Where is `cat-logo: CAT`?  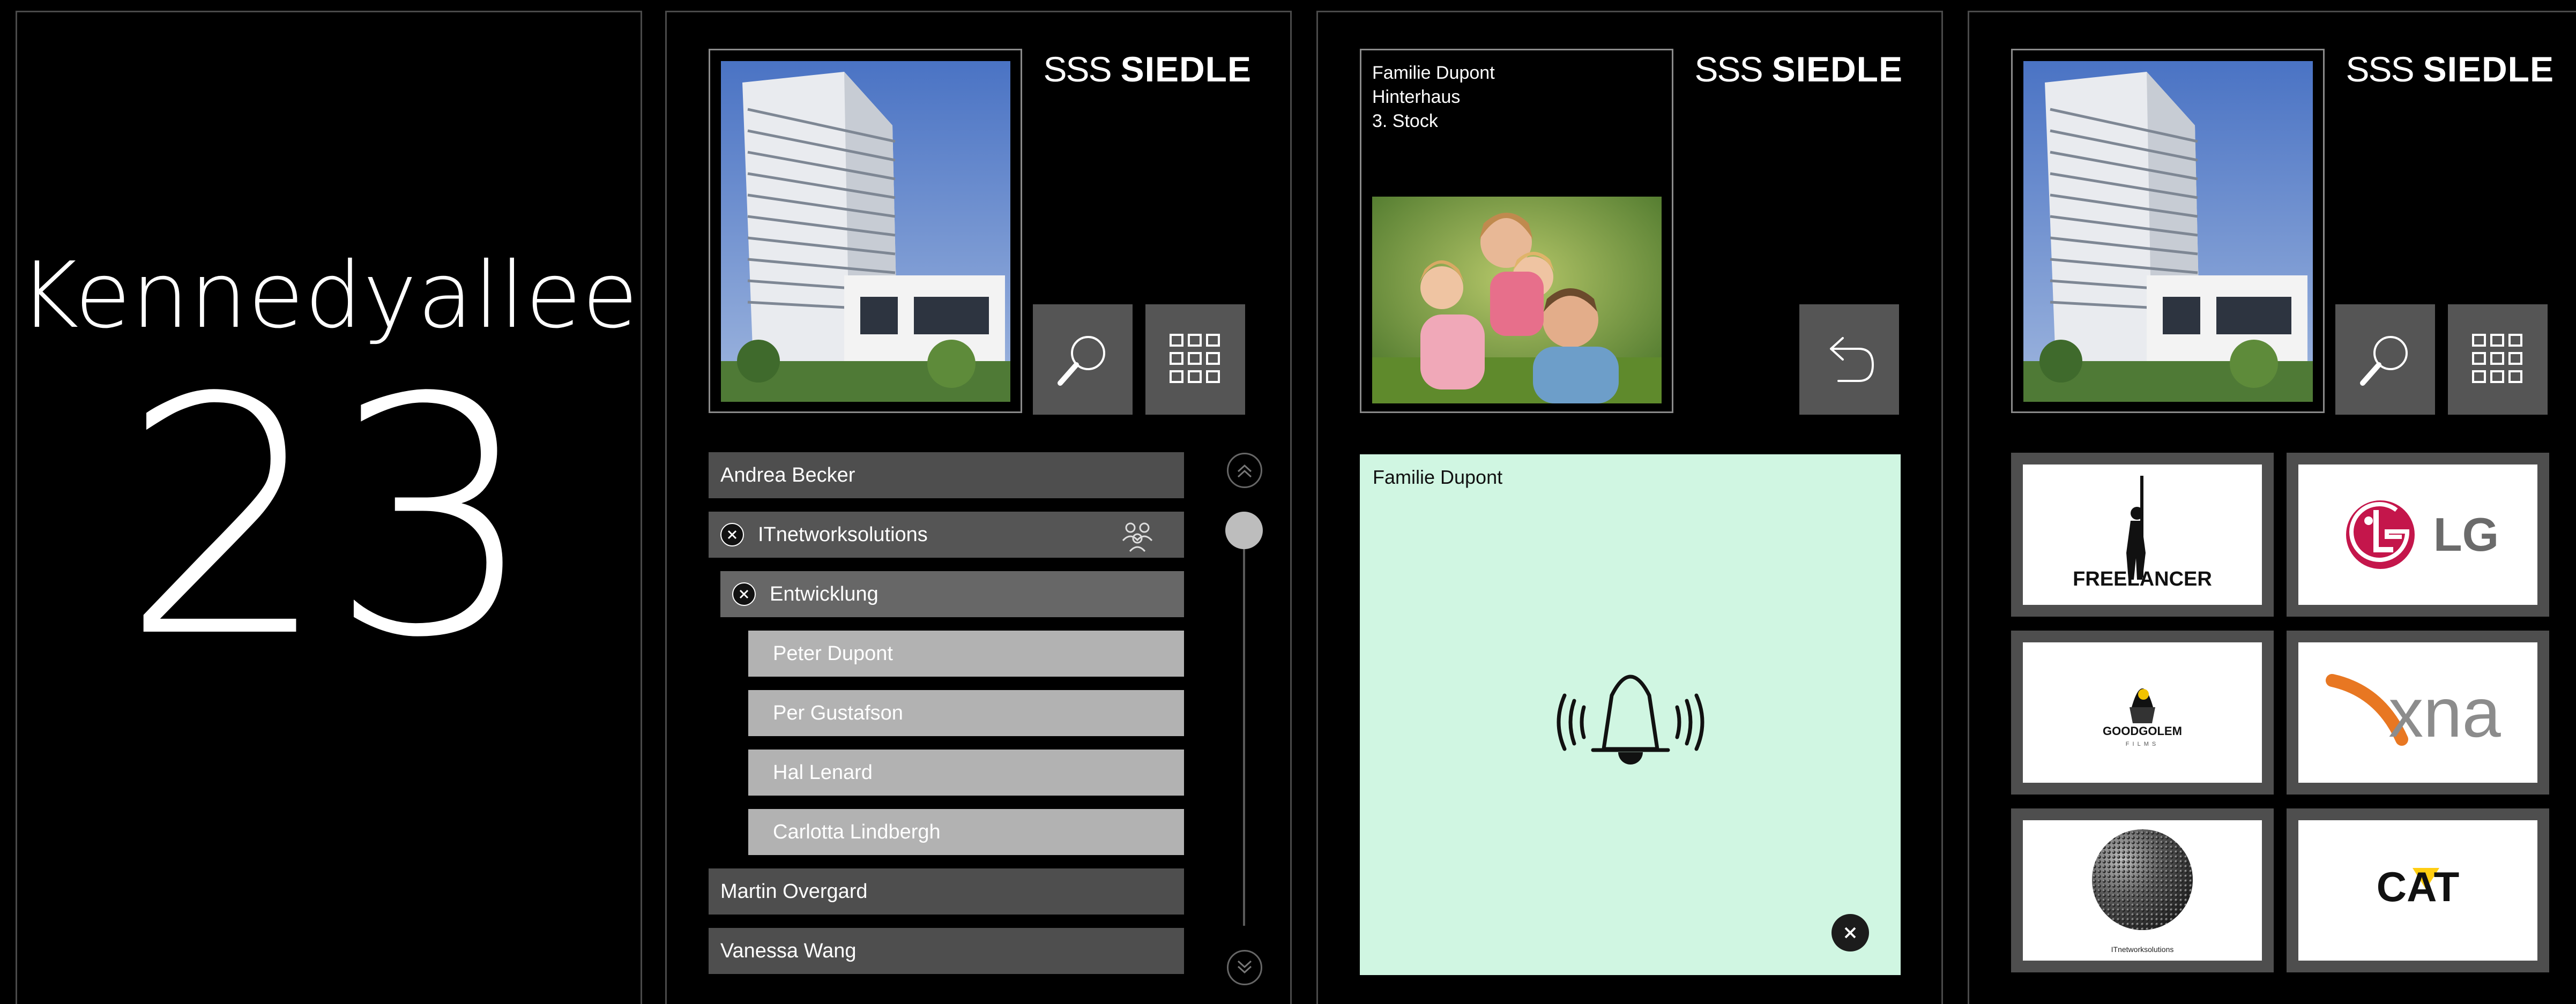 cat-logo: CAT is located at coordinates (2418, 886).